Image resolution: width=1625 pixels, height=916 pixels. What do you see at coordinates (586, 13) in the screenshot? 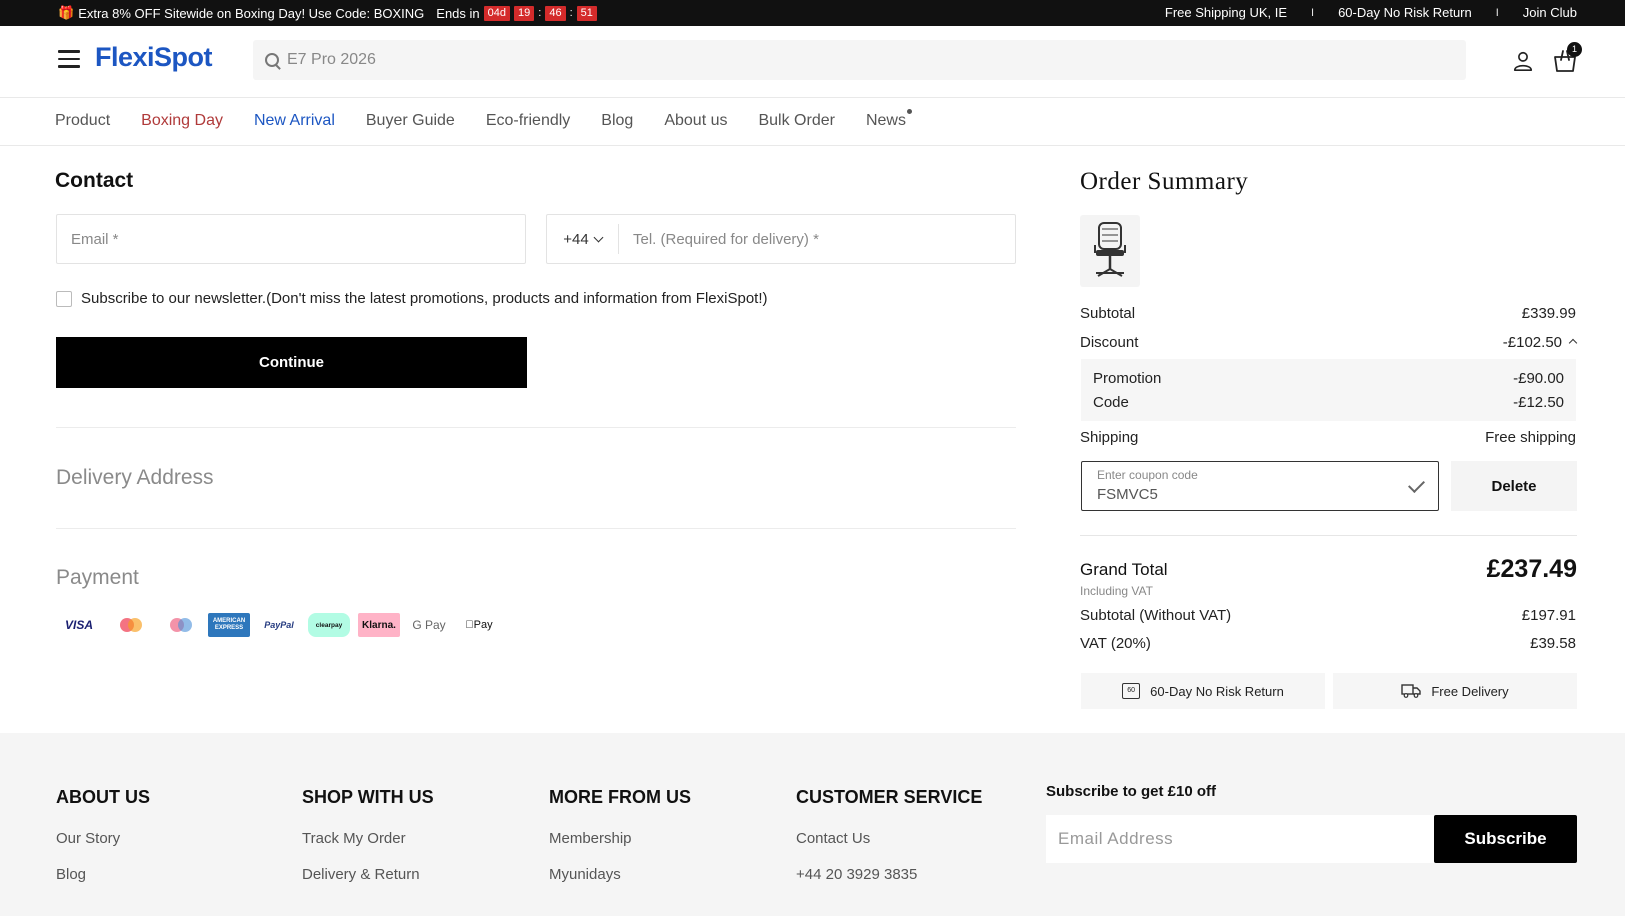
I see `timer-seconds: 51` at bounding box center [586, 13].